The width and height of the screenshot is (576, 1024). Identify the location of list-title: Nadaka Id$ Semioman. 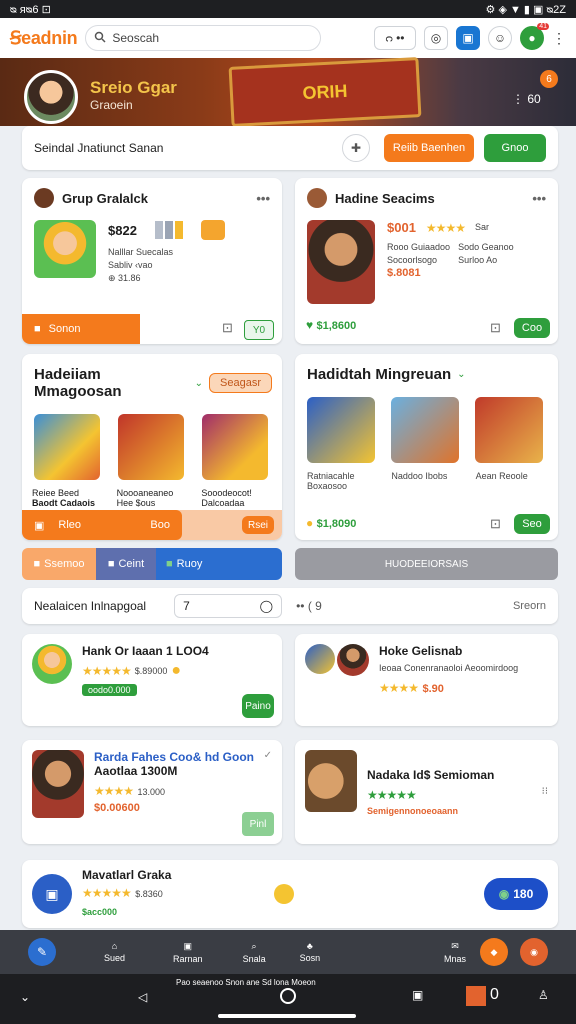
(431, 775).